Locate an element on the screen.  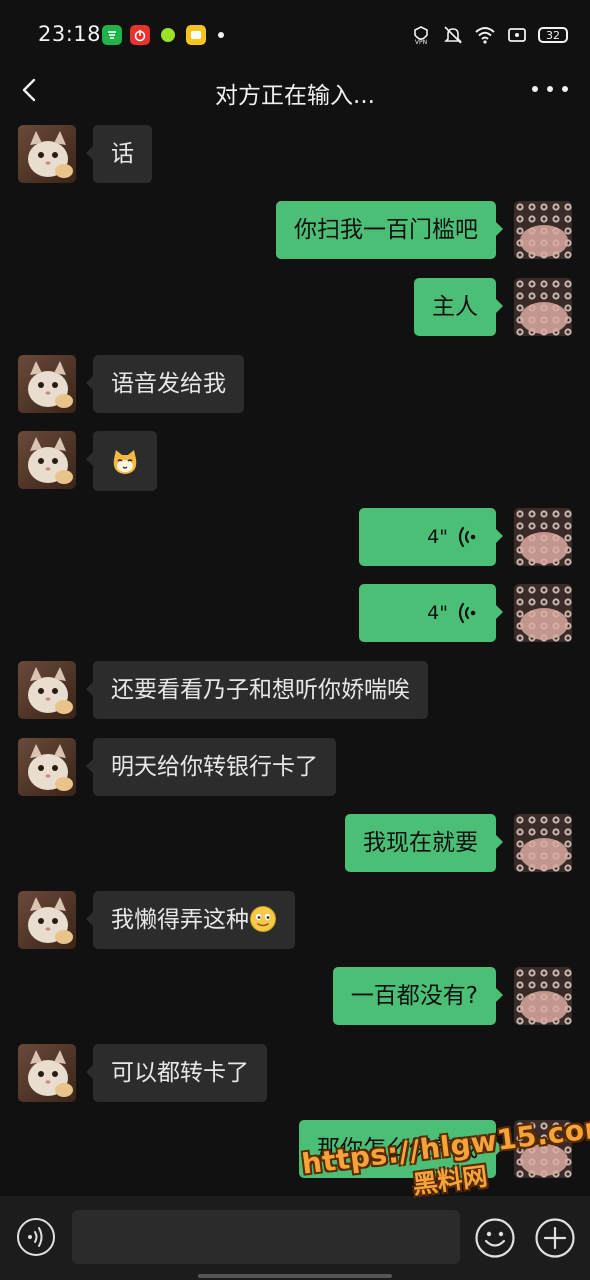
emoji-icon is located at coordinates (495, 1238).